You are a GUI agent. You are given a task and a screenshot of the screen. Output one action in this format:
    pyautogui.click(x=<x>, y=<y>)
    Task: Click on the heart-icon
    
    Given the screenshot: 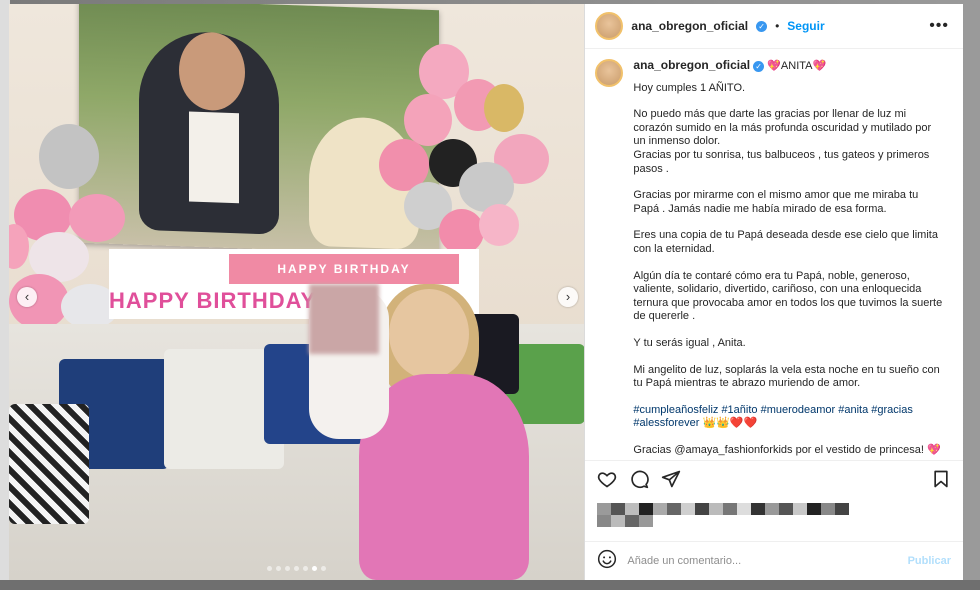 What is the action you would take?
    pyautogui.click(x=607, y=481)
    